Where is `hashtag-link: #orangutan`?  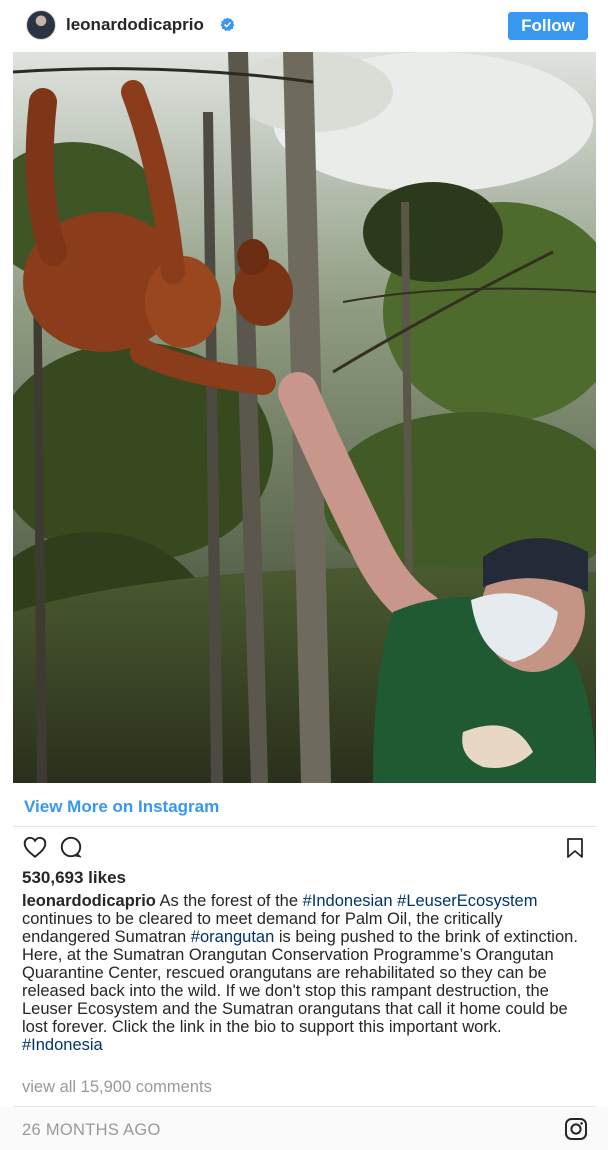 hashtag-link: #orangutan is located at coordinates (233, 937).